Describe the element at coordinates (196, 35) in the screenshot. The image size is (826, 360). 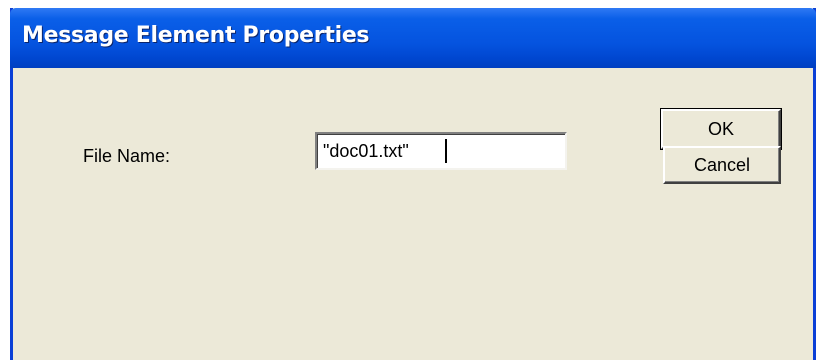
I see `dialog-title: Message Element Properties` at that location.